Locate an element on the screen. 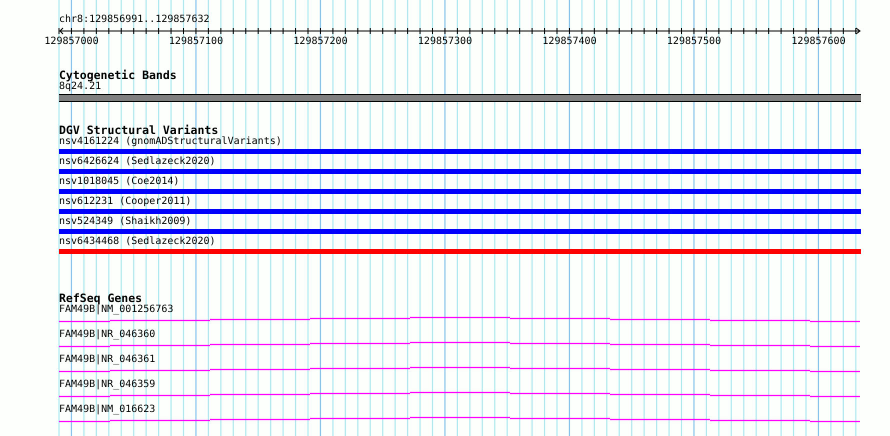 The height and width of the screenshot is (436, 890). gene-label: FAM49B|NR_046359 is located at coordinates (107, 385).